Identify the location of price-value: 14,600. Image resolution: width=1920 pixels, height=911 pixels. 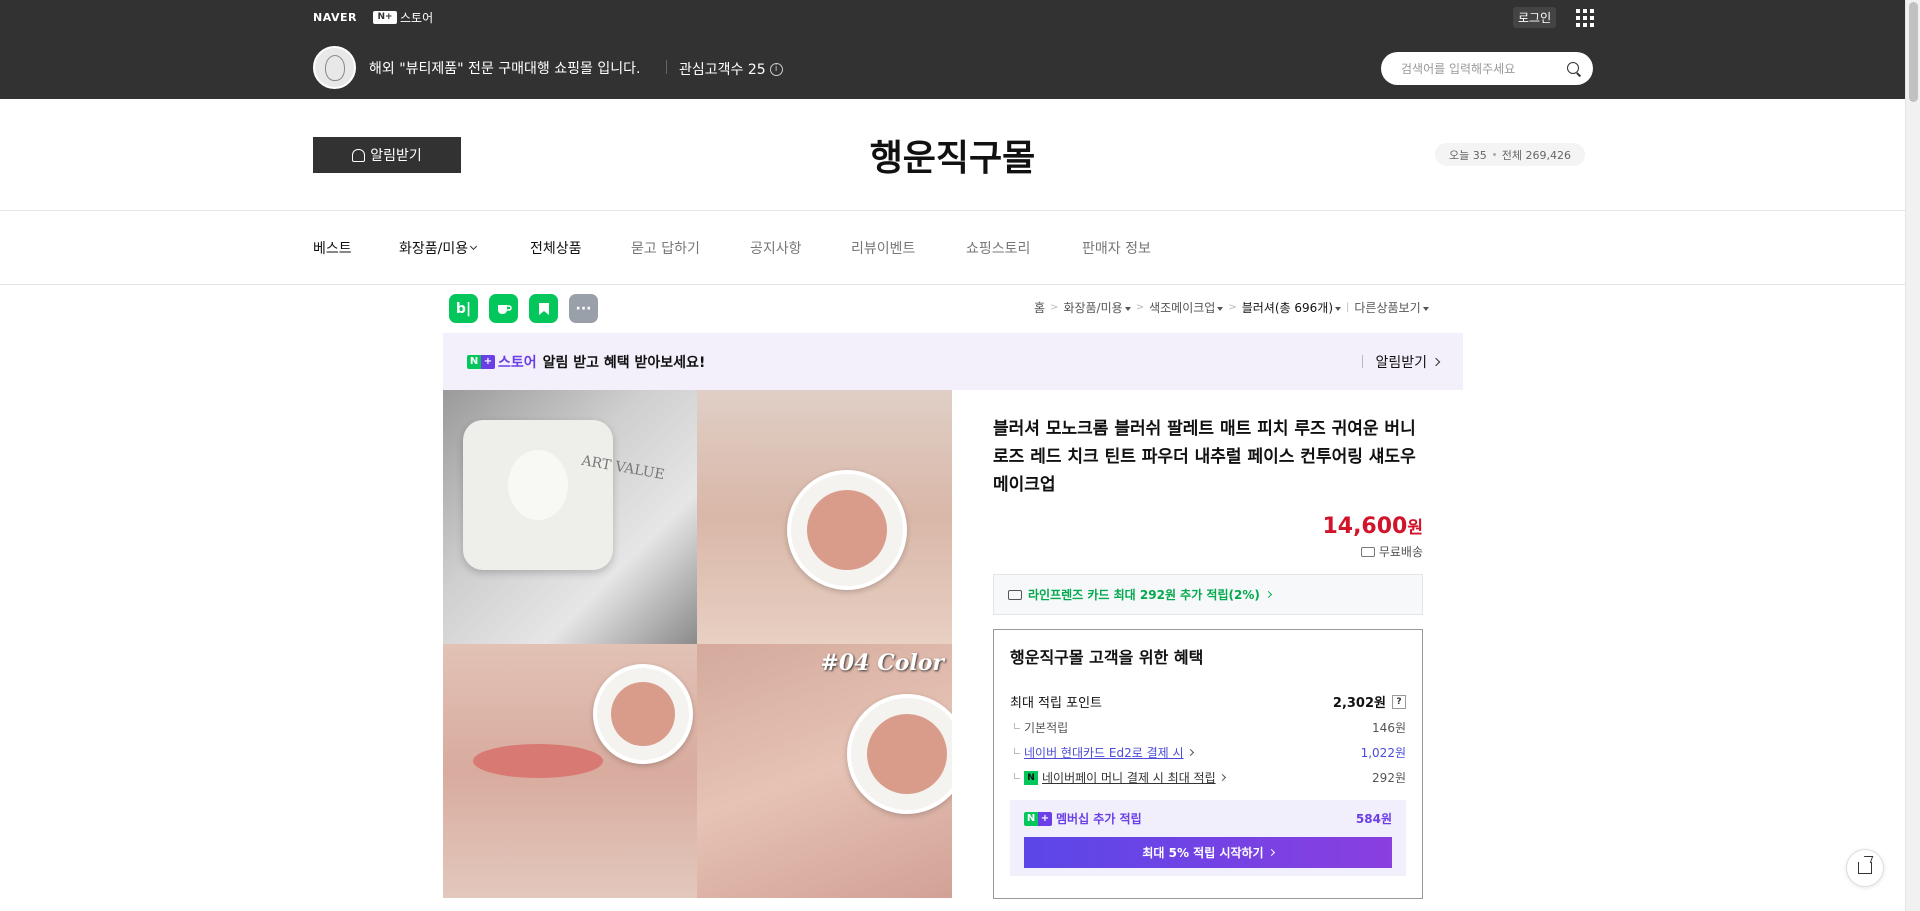
(1365, 526).